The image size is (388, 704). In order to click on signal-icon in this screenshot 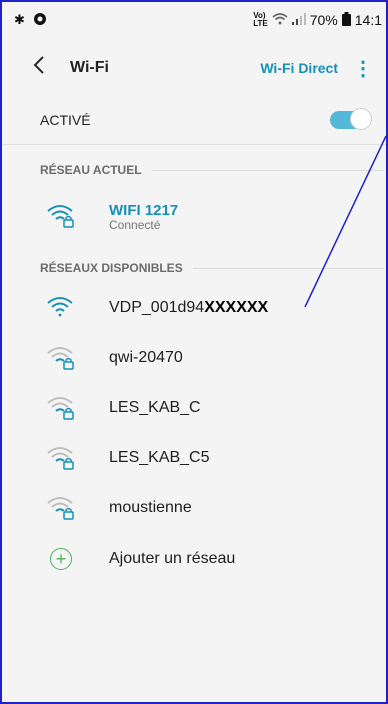, I will do `click(298, 20)`.